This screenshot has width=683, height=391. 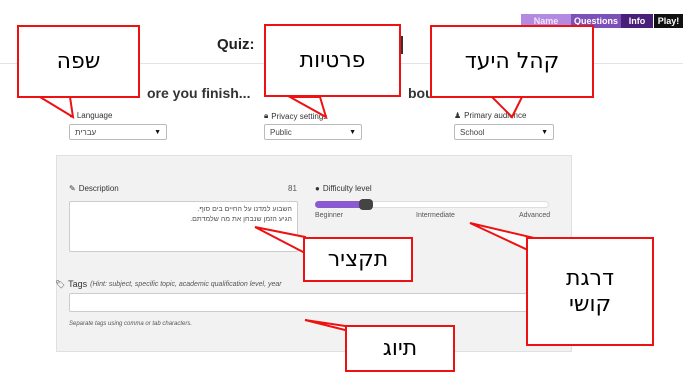 What do you see at coordinates (512, 61) in the screenshot?
I see `callout-audience: קהל היעד` at bounding box center [512, 61].